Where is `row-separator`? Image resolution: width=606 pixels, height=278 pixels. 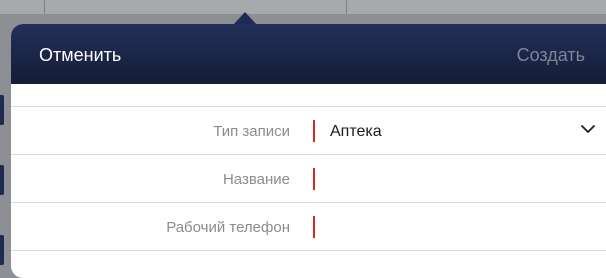
row-separator is located at coordinates (308, 250).